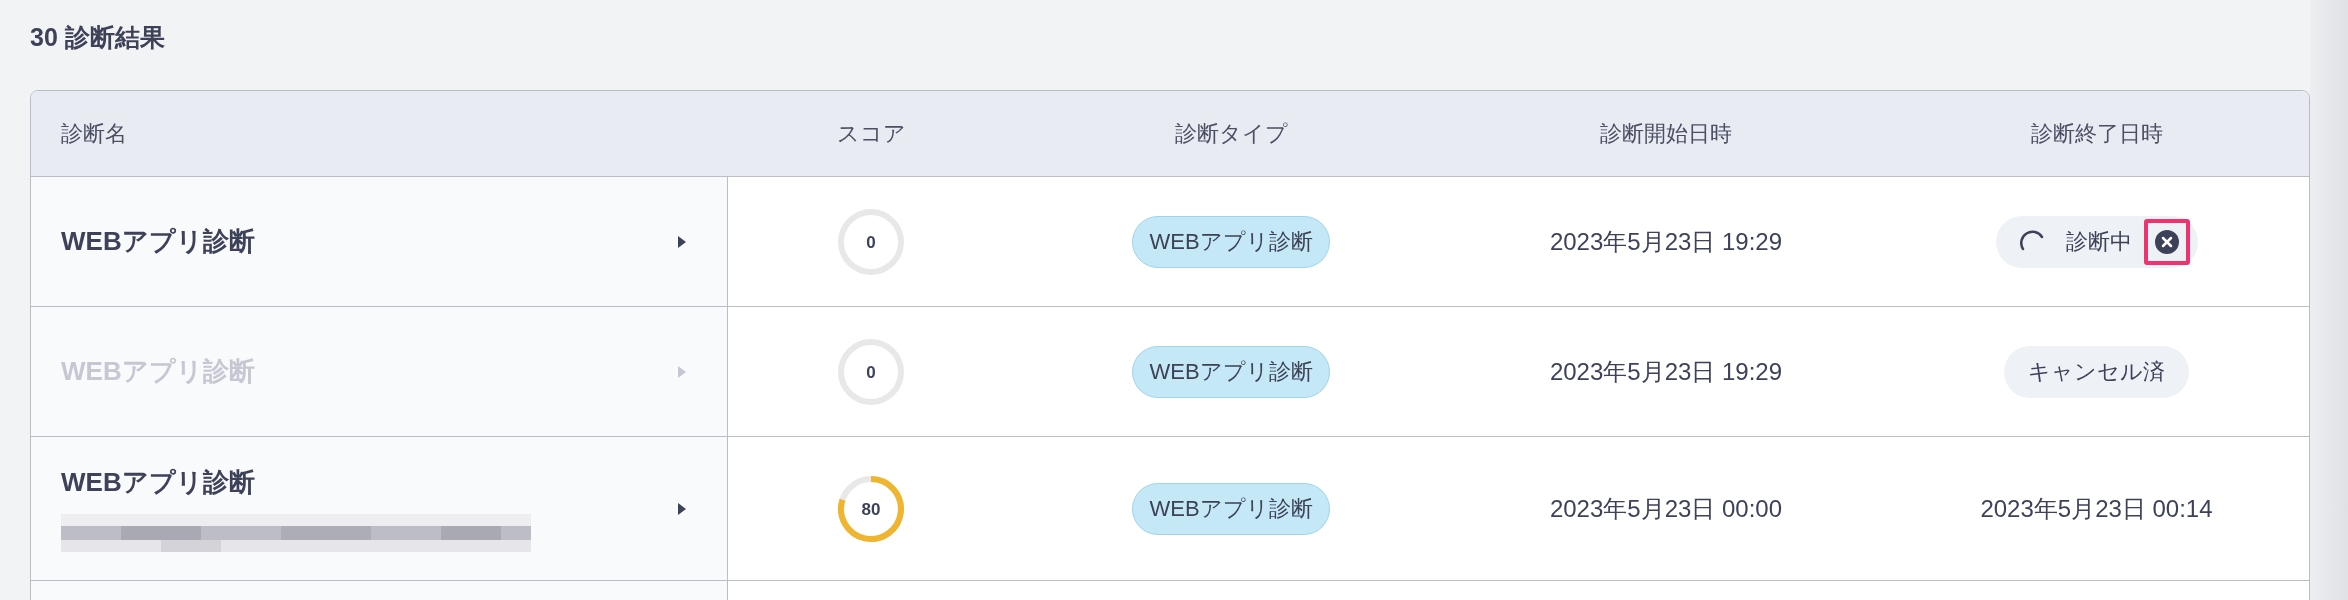 The image size is (2348, 600). I want to click on column-header: 診断開始日時, so click(1666, 134).